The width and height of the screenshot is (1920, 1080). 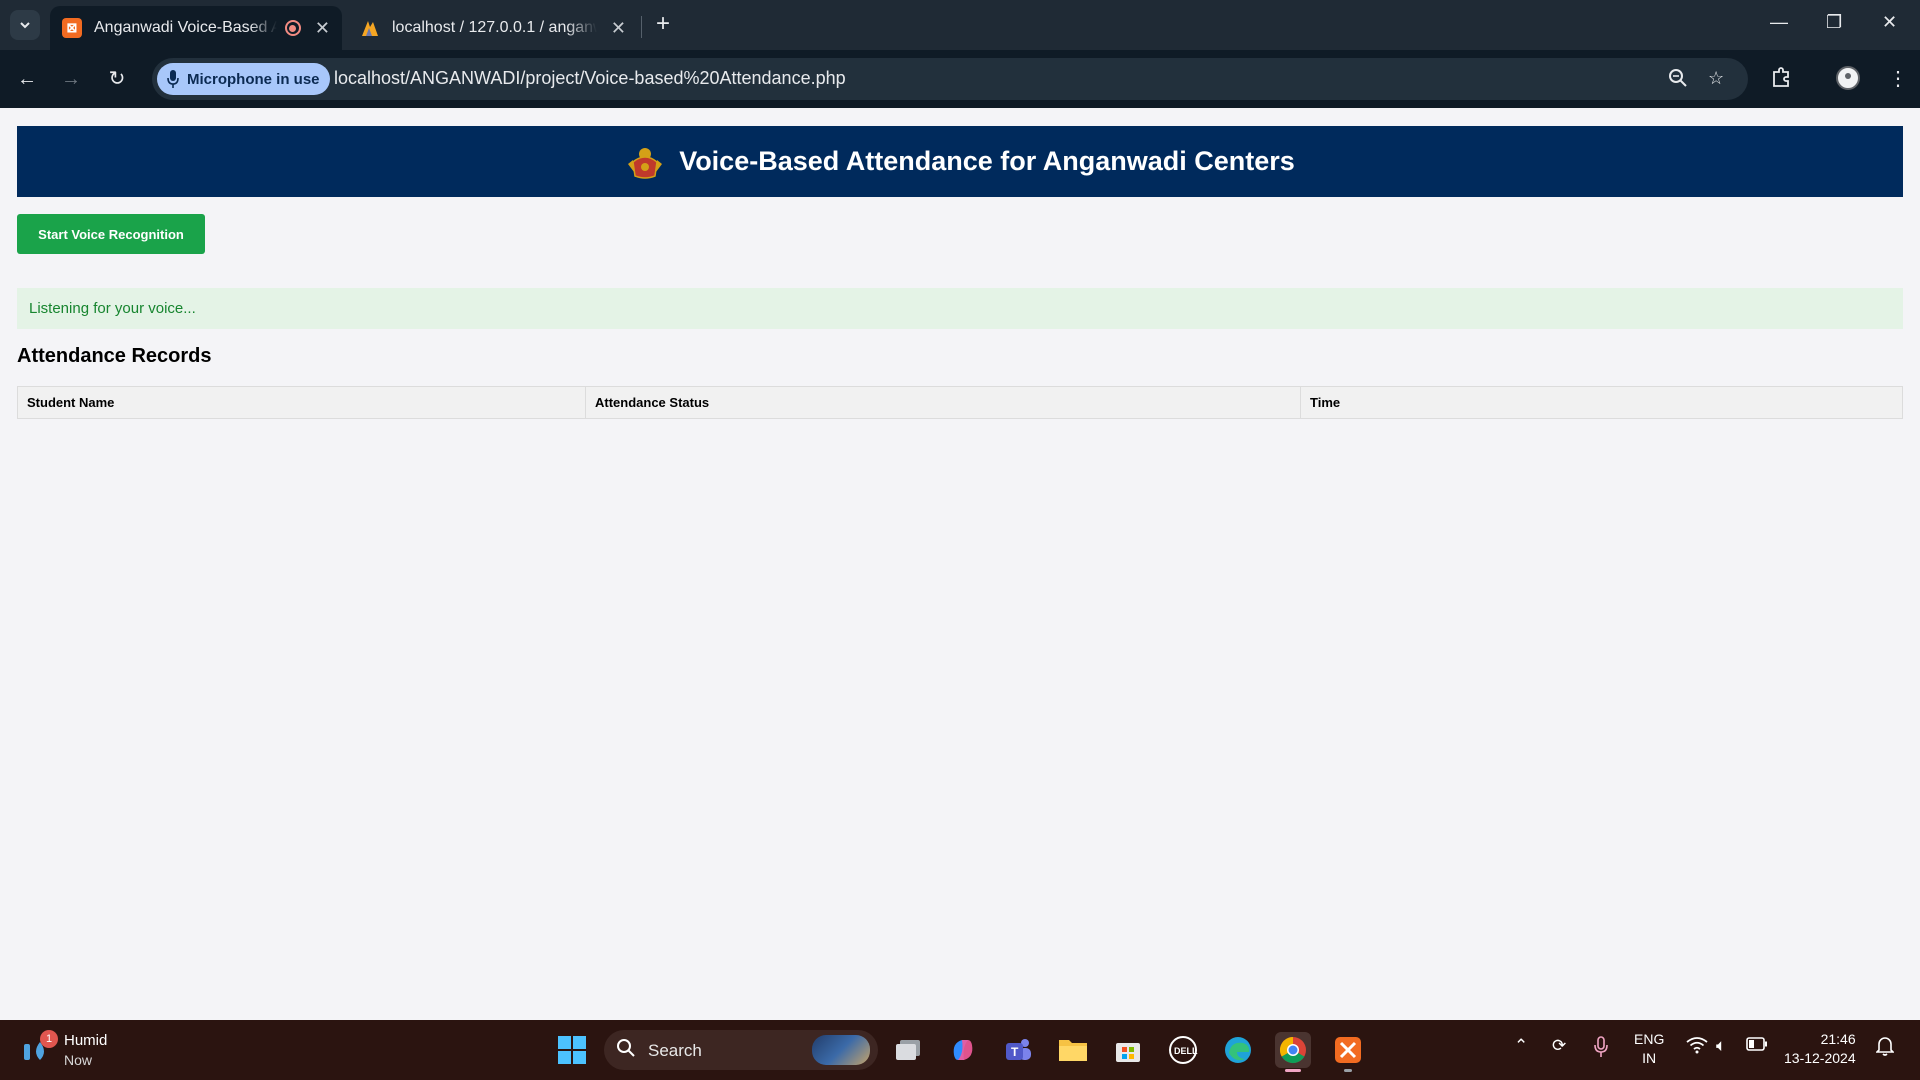 What do you see at coordinates (71, 79) in the screenshot?
I see `forward-icon: →` at bounding box center [71, 79].